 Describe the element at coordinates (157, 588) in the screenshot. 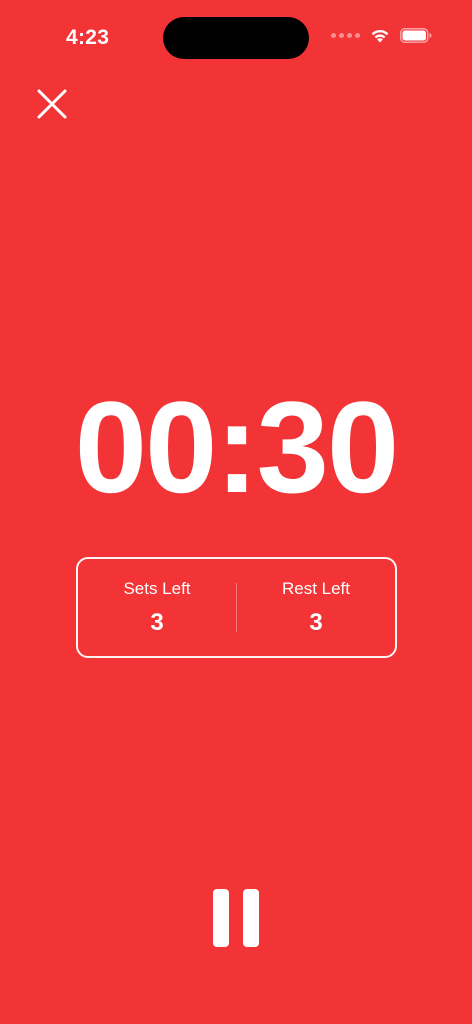

I see `sets-left-label: Sets Left` at that location.